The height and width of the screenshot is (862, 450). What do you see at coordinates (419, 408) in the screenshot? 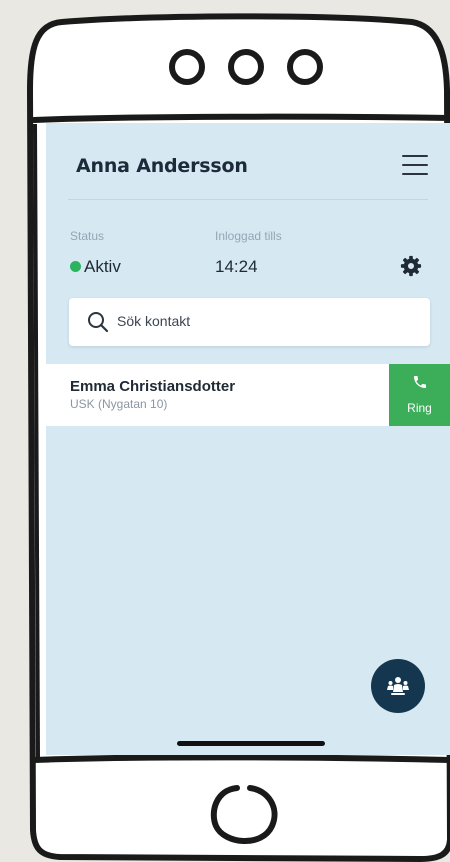
I see `call-button-label: Ring` at bounding box center [419, 408].